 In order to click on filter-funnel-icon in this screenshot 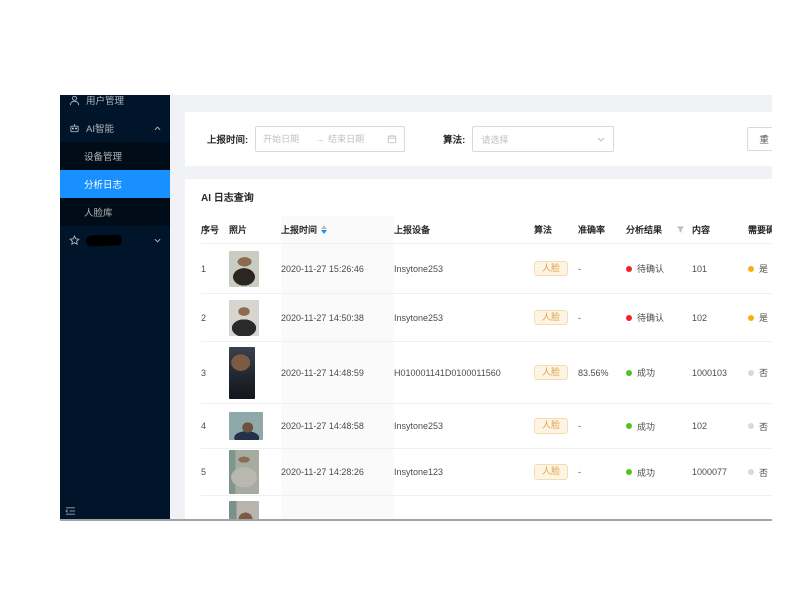, I will do `click(680, 229)`.